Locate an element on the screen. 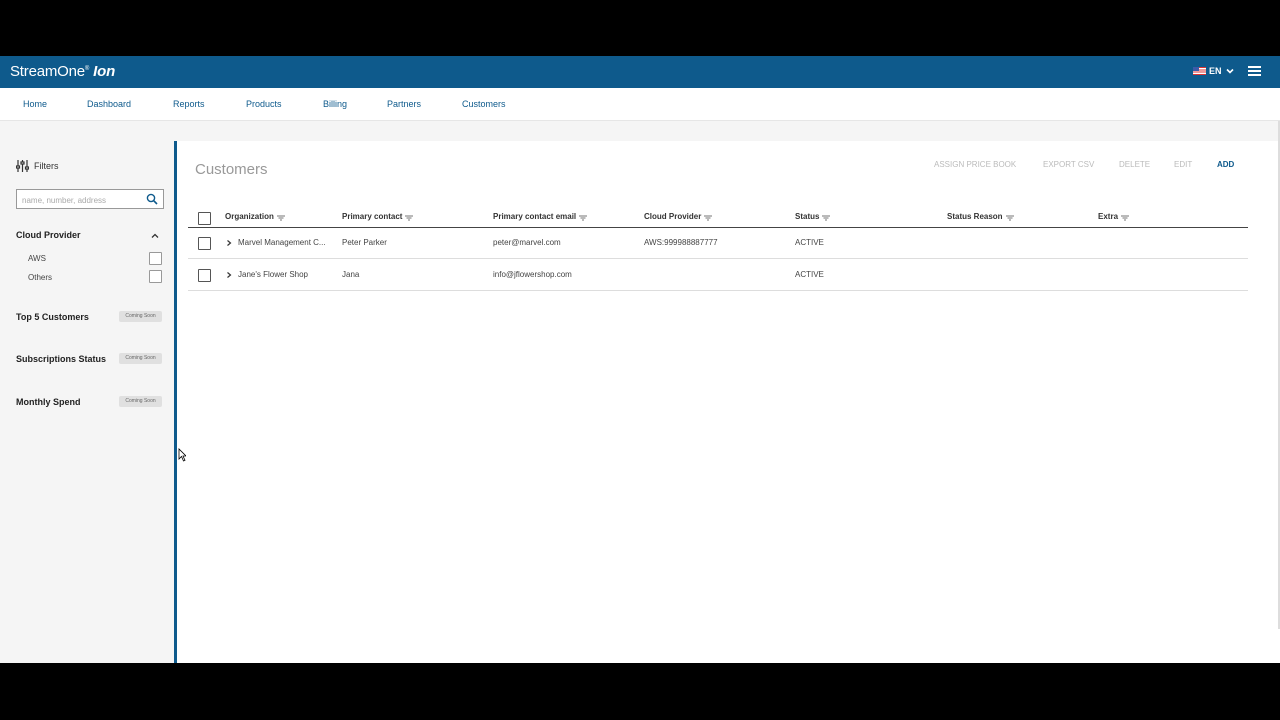  brand-sub: Ion is located at coordinates (104, 71).